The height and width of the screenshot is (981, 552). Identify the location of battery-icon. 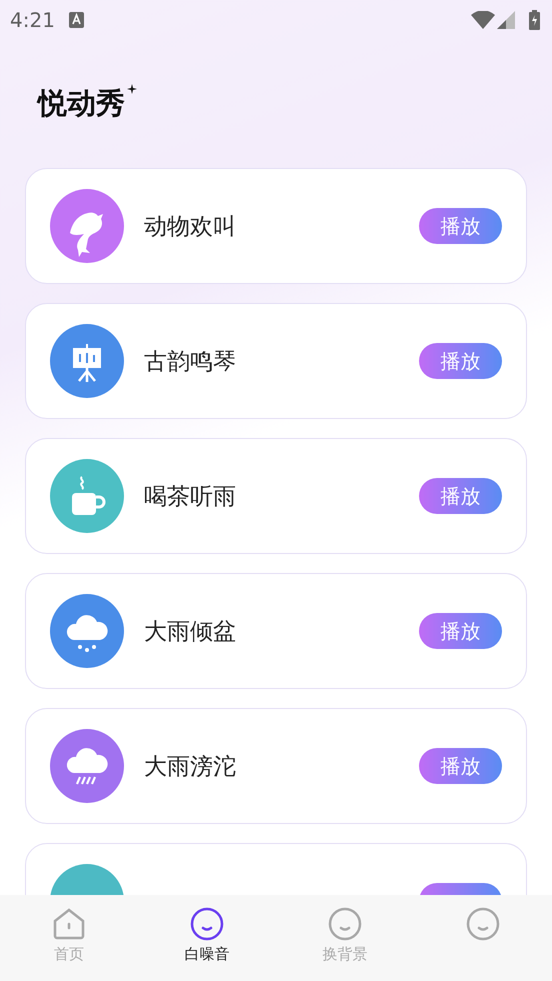
(534, 20).